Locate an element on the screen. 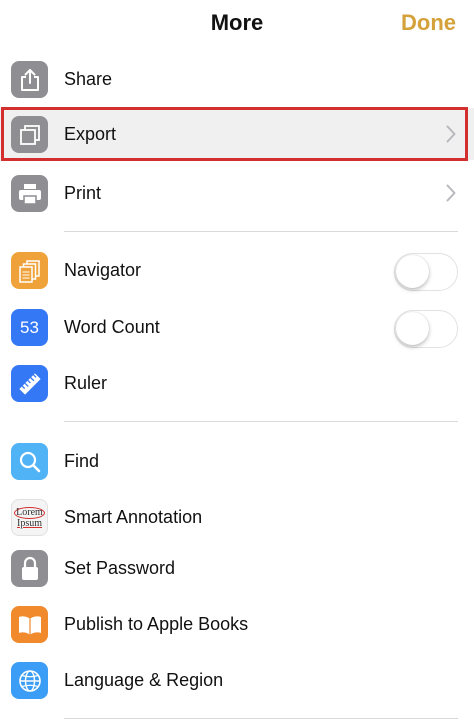 This screenshot has width=474, height=726. navigator-icon is located at coordinates (29, 270).